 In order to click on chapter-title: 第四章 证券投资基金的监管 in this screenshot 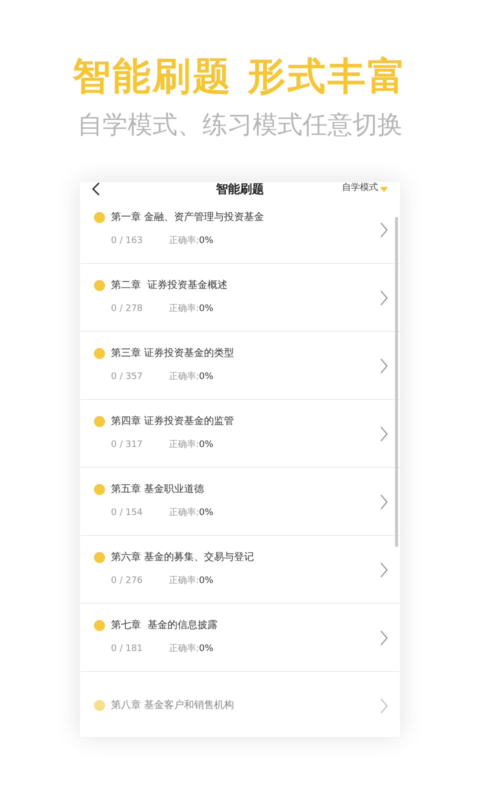, I will do `click(172, 422)`.